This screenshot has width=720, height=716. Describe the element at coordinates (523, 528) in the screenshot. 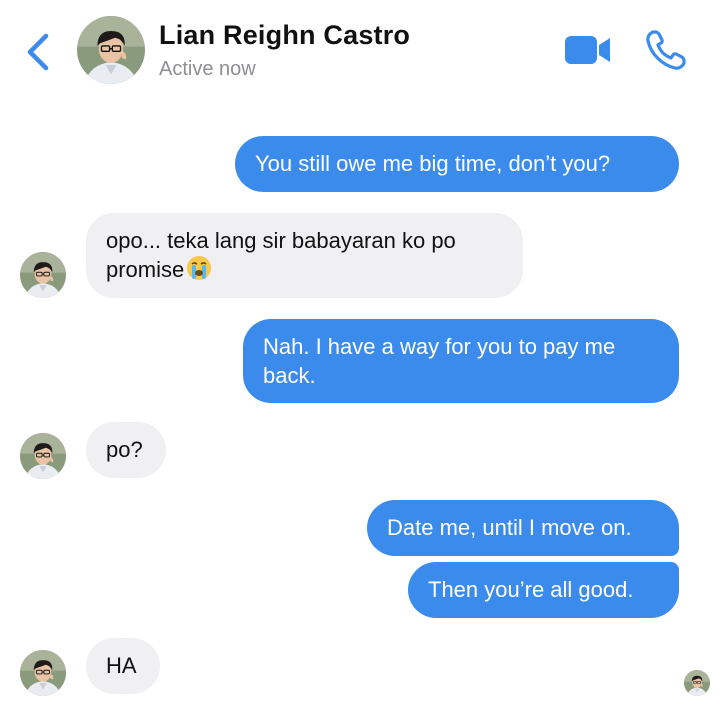

I see `message-bubble-outgoing: Date me, until I move on.` at that location.